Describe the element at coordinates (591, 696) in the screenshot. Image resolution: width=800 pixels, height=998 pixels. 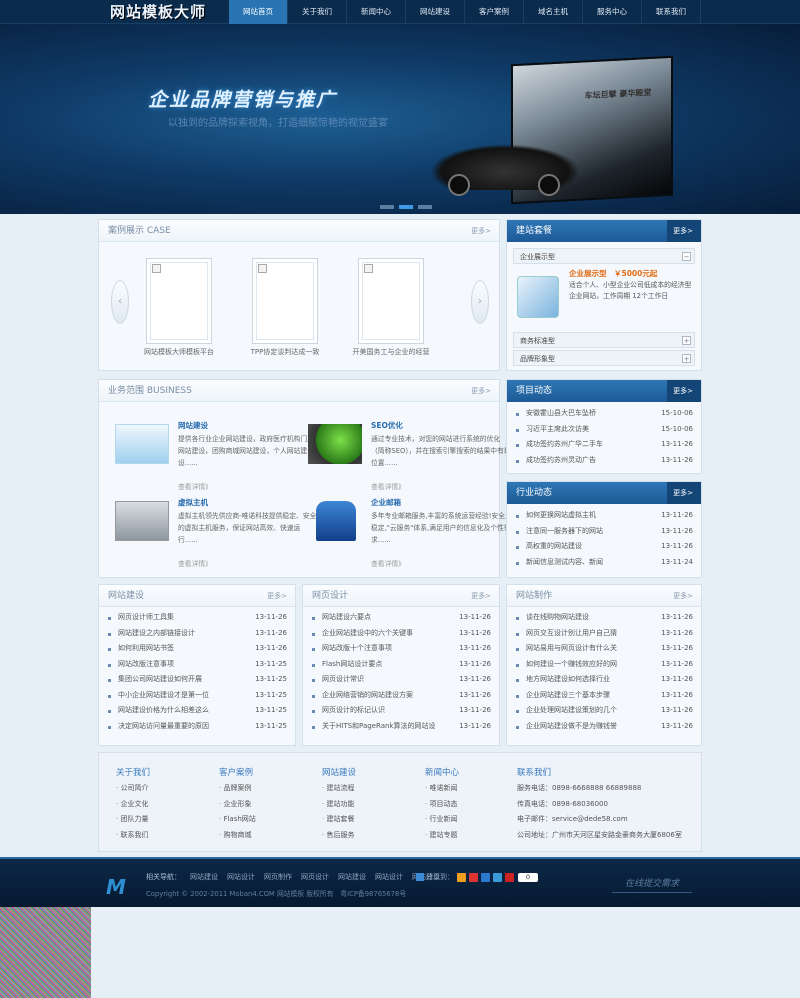
I see `list-item-title: 企业网站建设三个基本步骤` at that location.